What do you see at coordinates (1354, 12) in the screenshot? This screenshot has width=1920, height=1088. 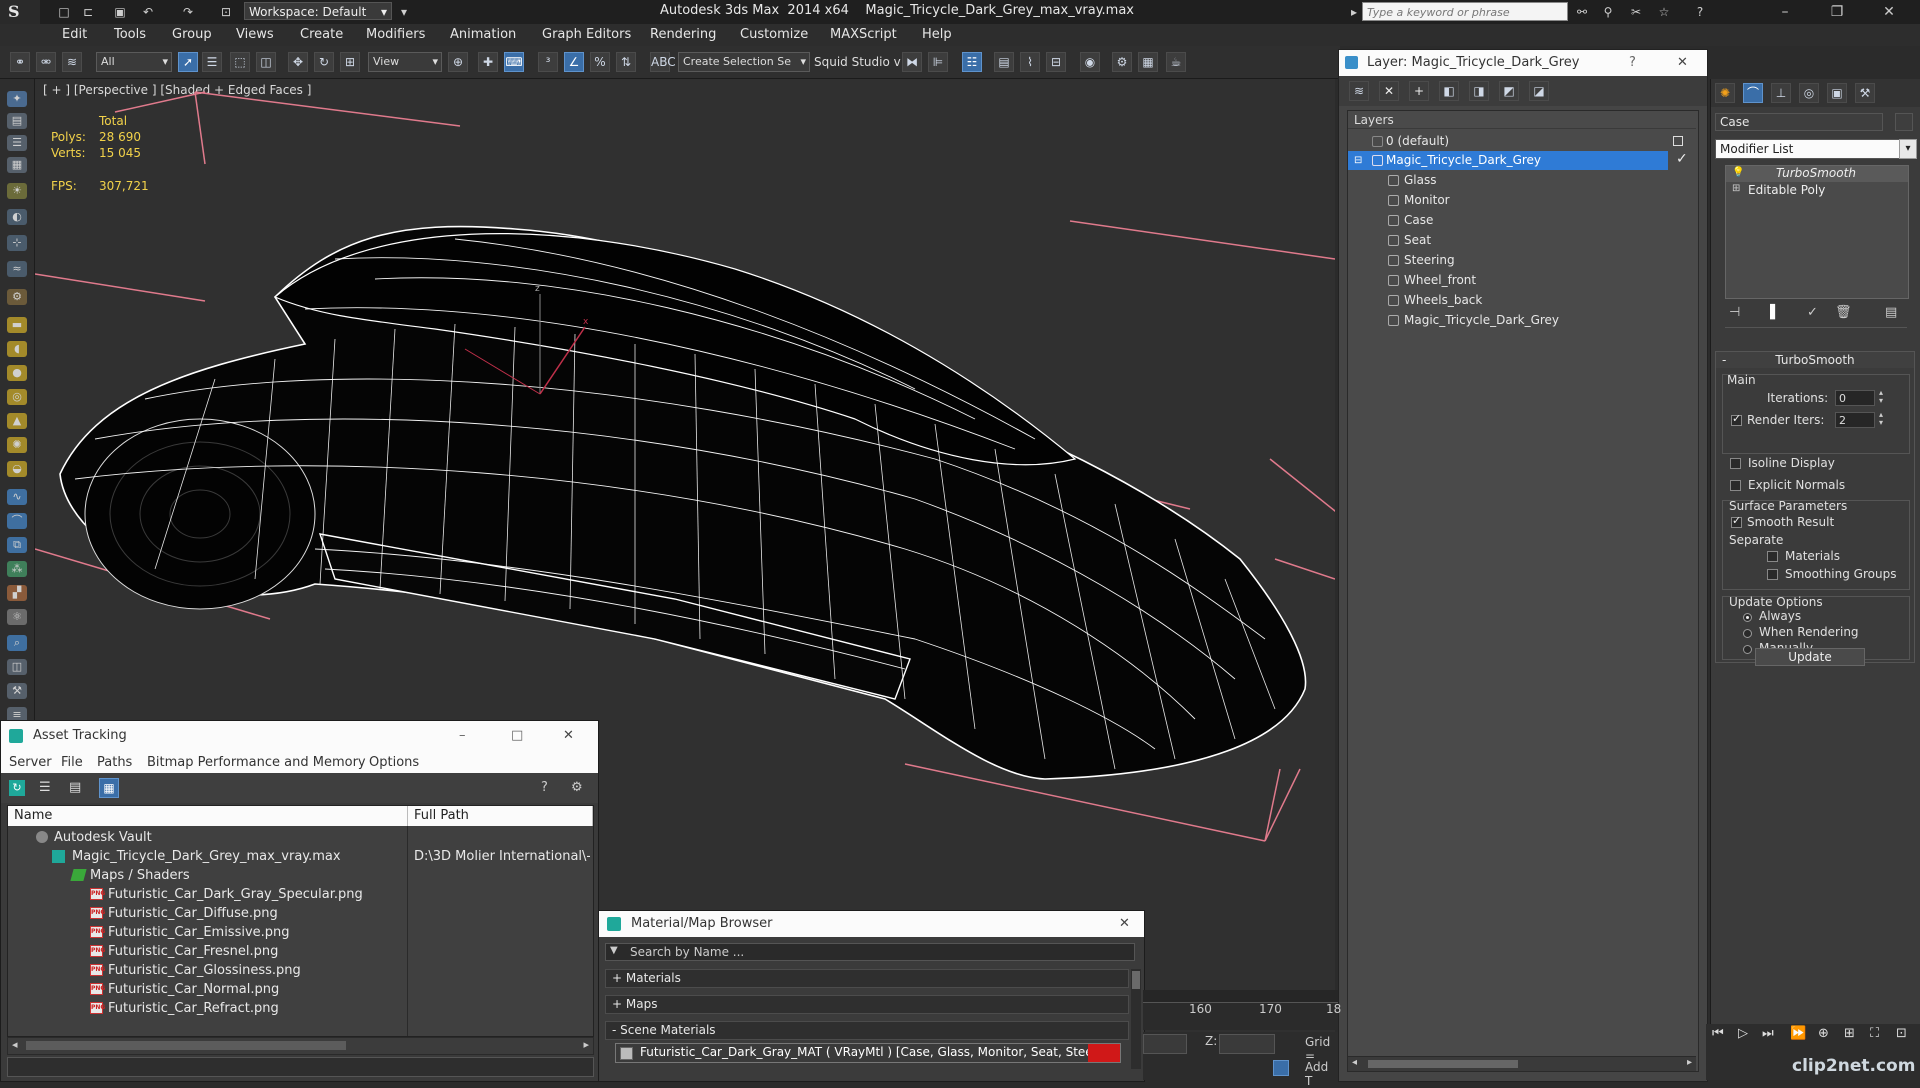 I see `expand-icon: ▸` at bounding box center [1354, 12].